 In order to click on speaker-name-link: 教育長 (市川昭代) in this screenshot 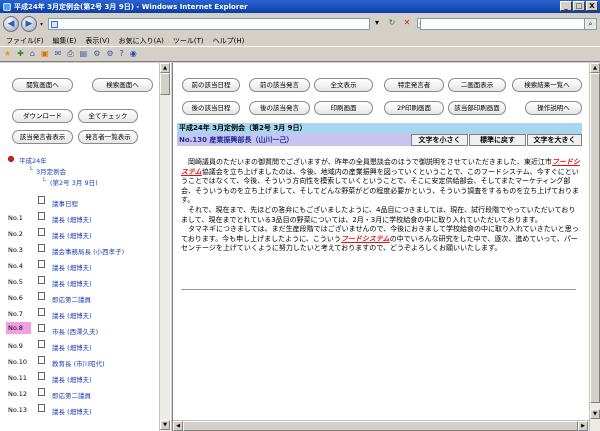, I will do `click(78, 363)`.